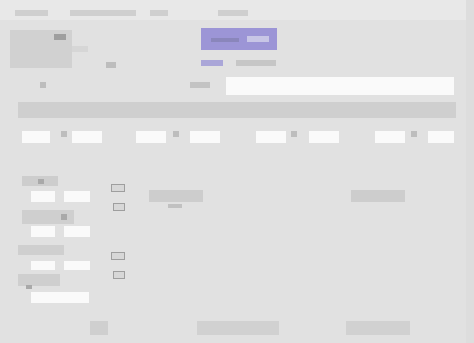  What do you see at coordinates (80, 49) in the screenshot?
I see `header-left-sub` at bounding box center [80, 49].